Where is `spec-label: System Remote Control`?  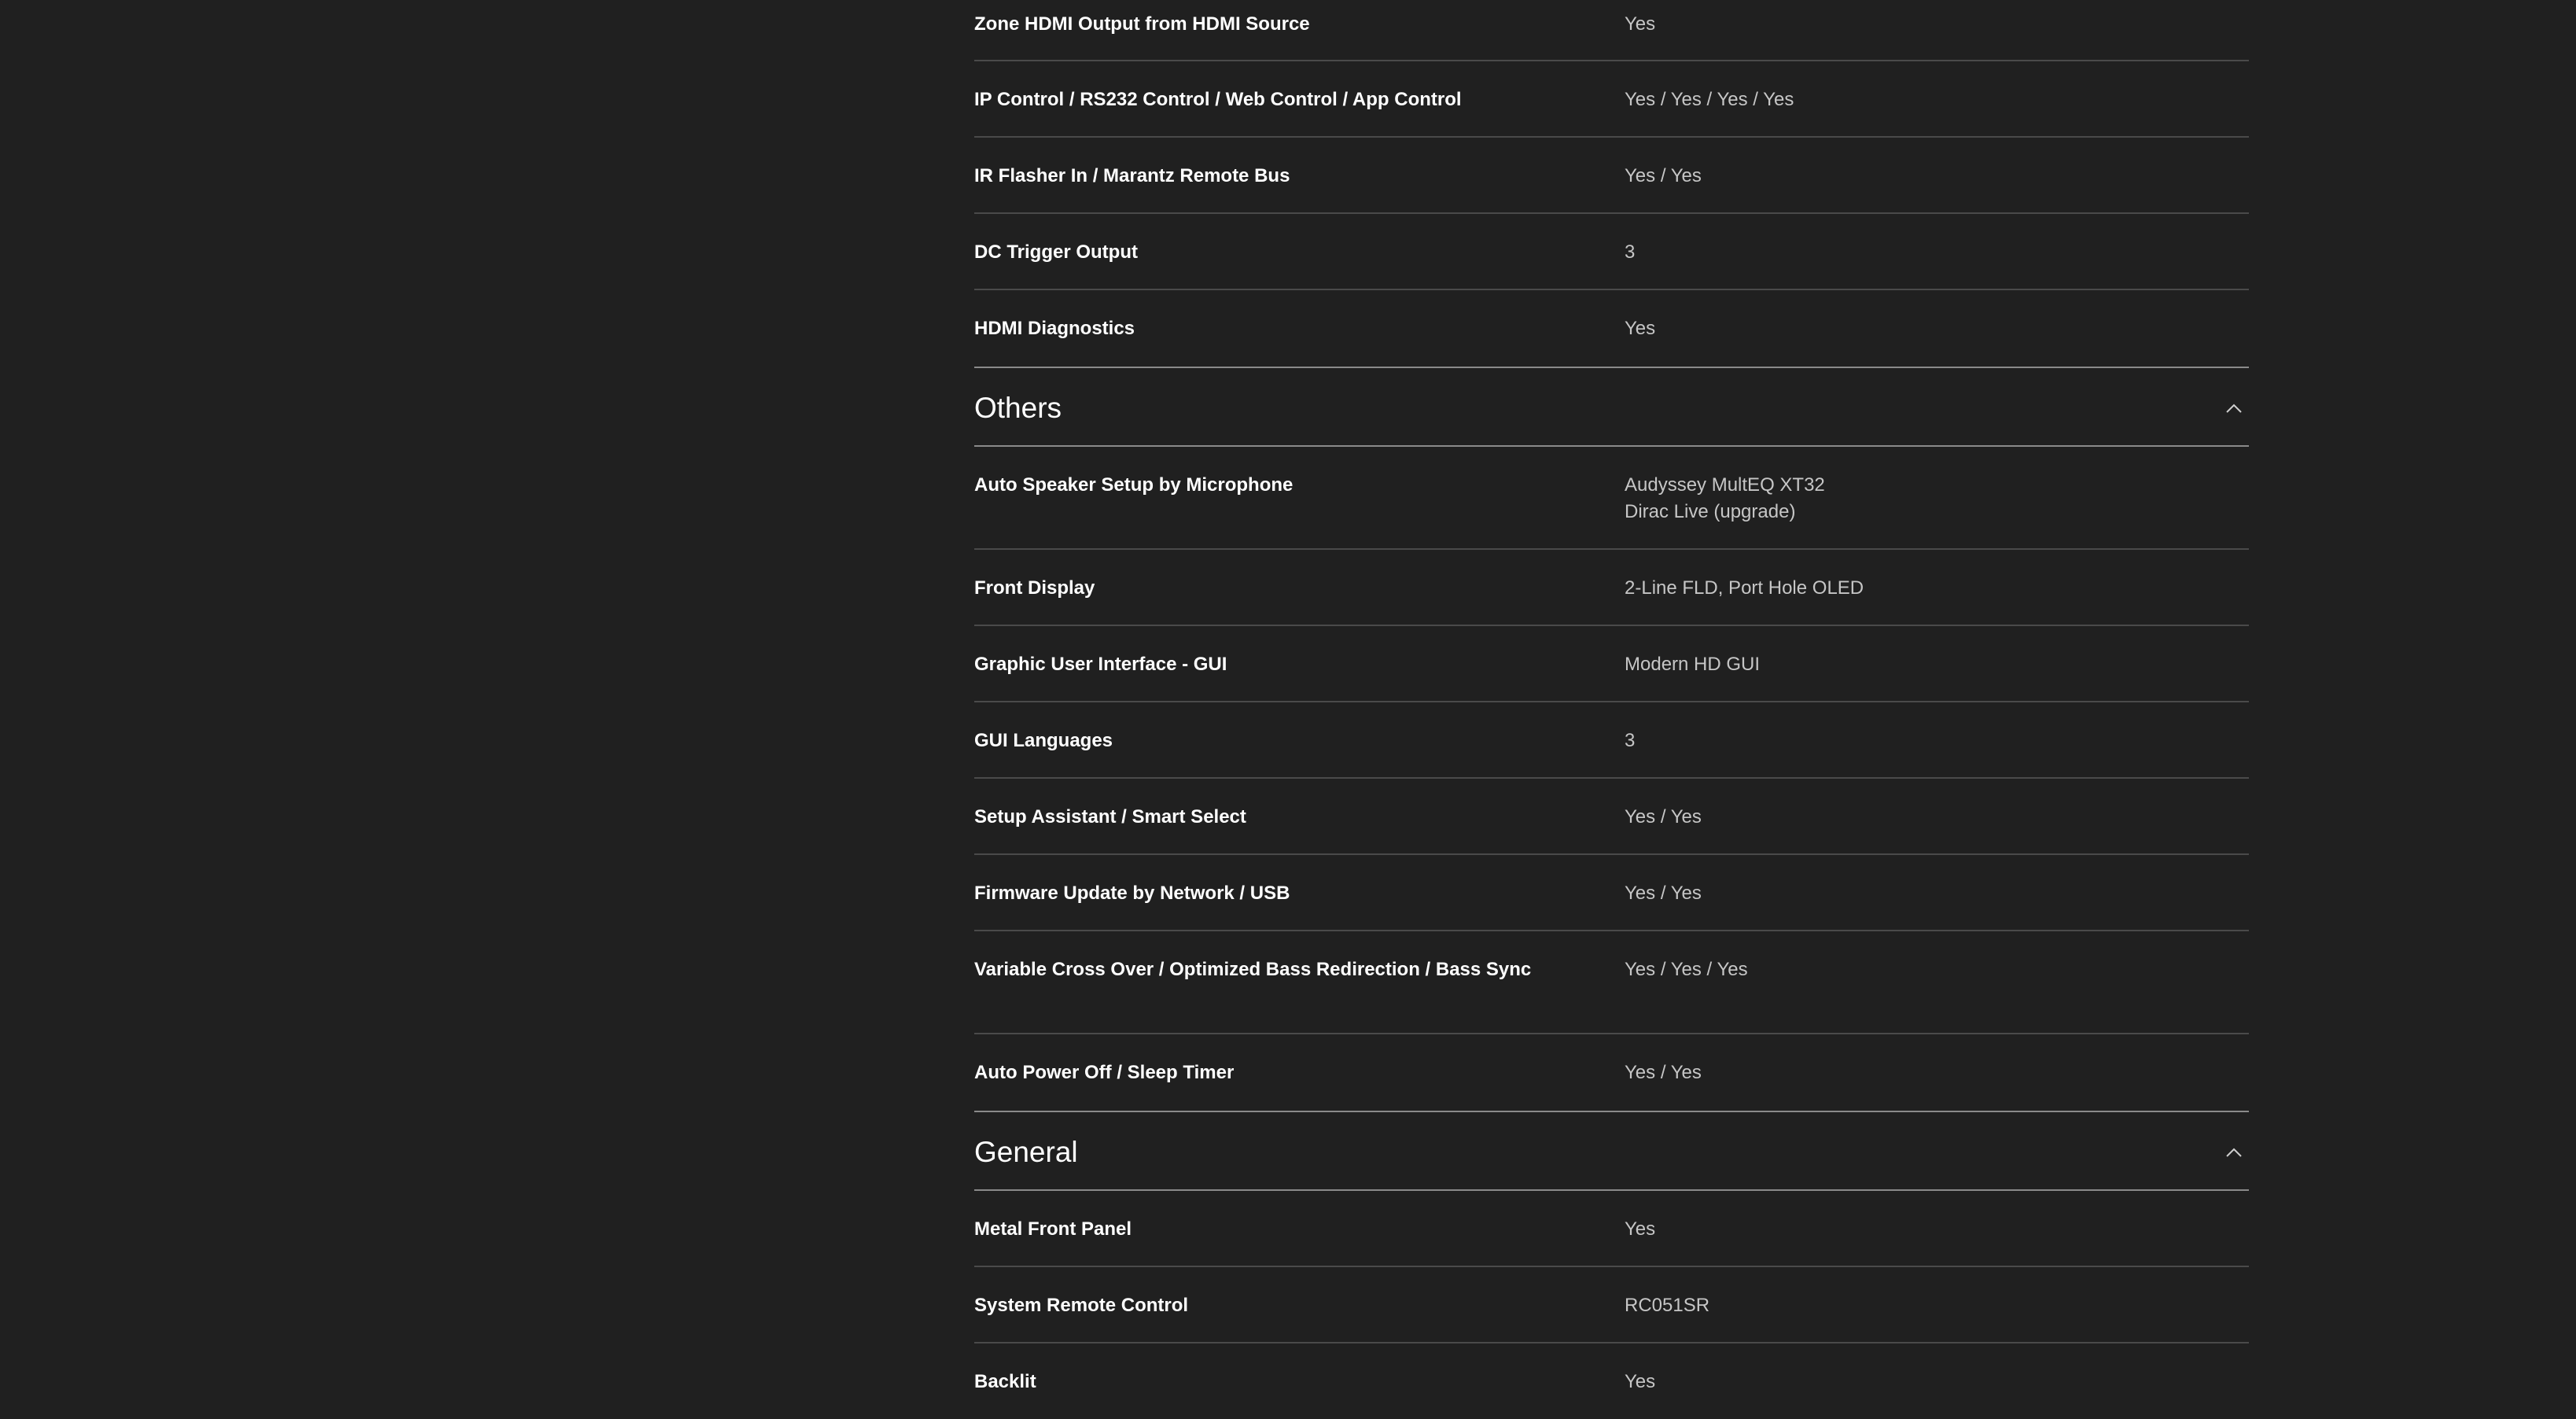 spec-label: System Remote Control is located at coordinates (1081, 1305).